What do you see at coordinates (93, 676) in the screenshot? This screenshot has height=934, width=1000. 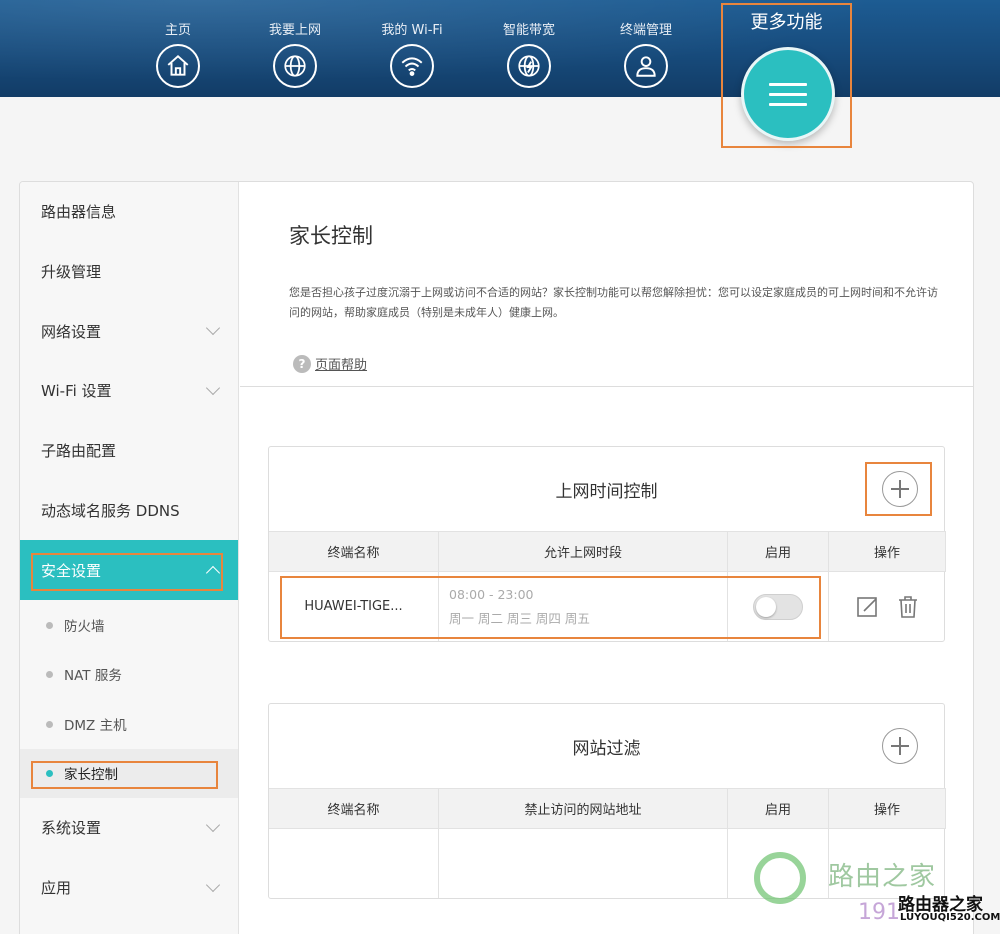 I see `sidebar-sub-label: NAT 服务` at bounding box center [93, 676].